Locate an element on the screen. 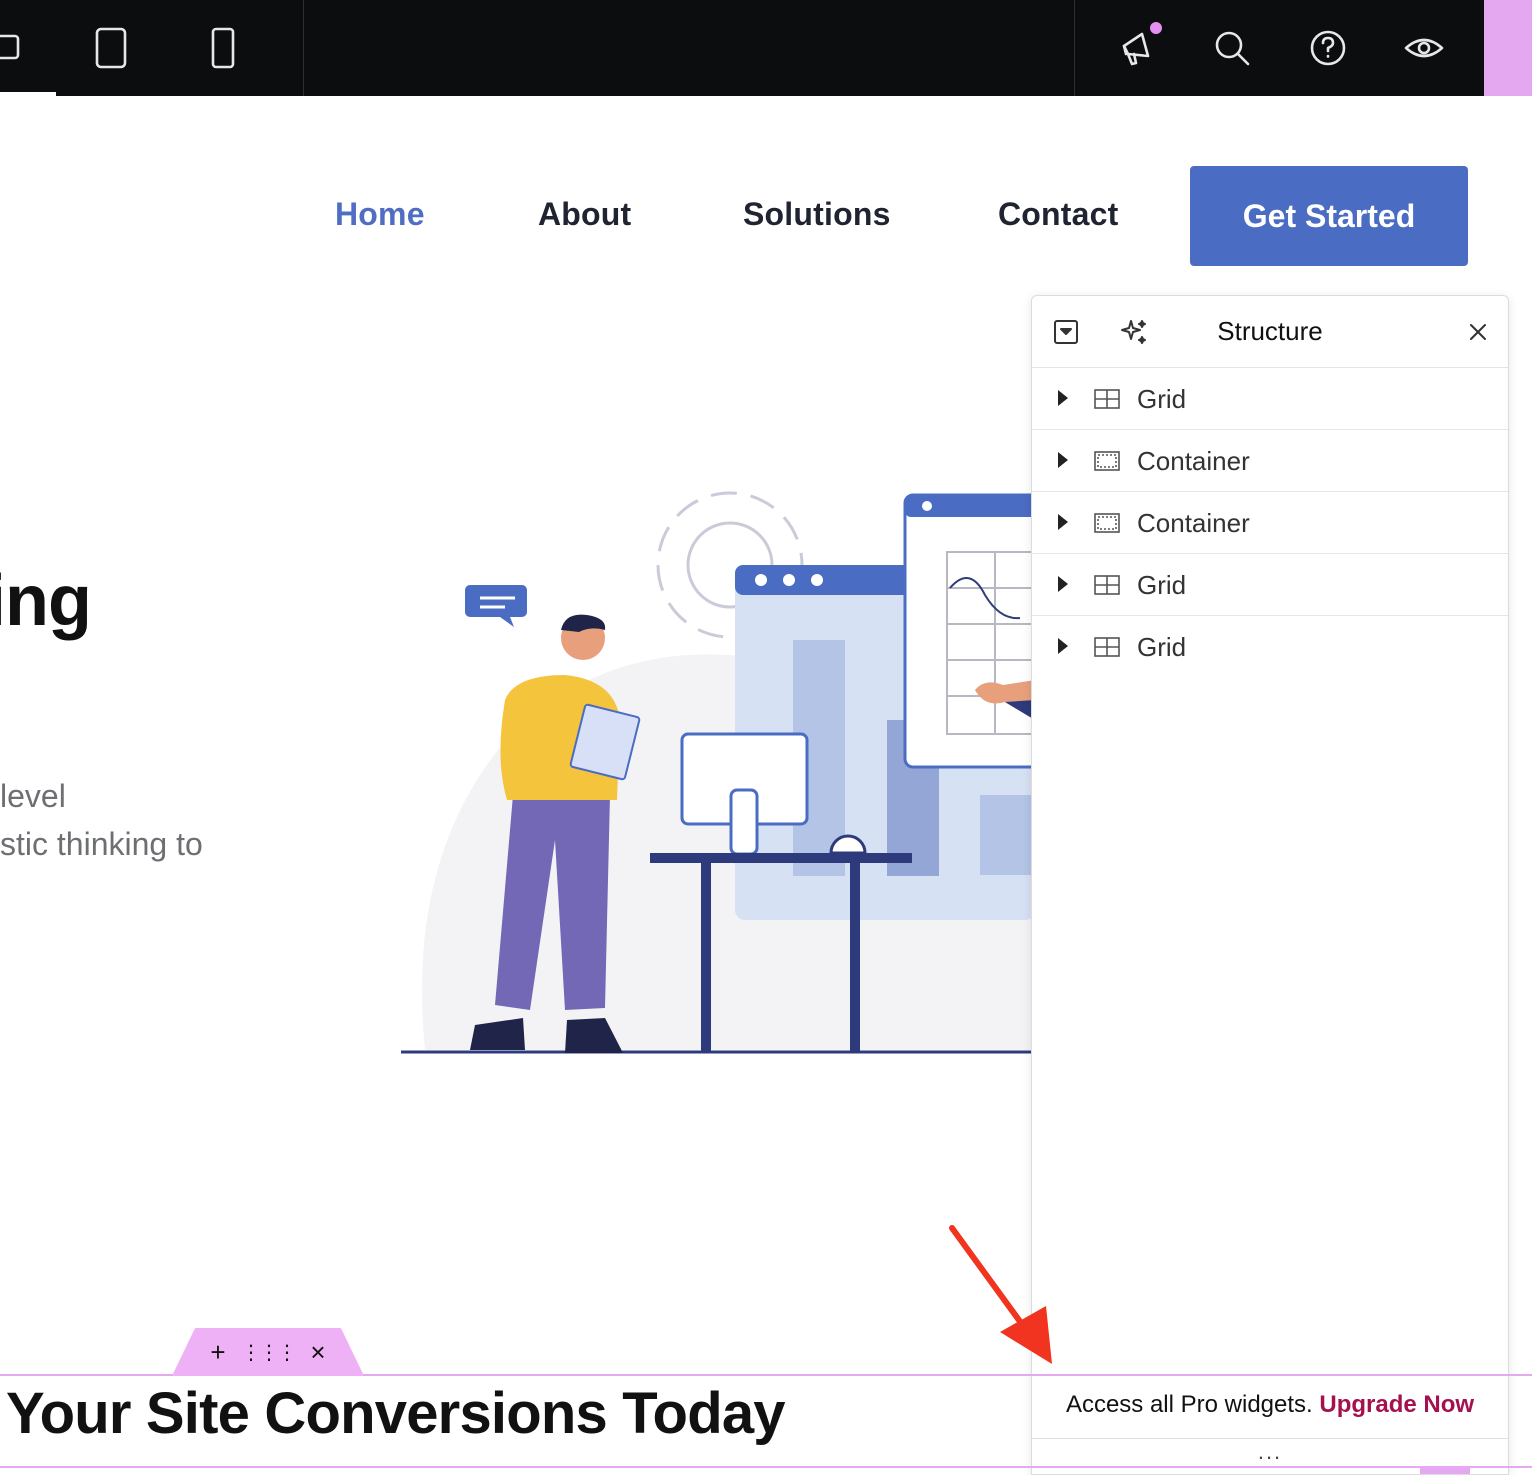  notification-dot is located at coordinates (1156, 28).